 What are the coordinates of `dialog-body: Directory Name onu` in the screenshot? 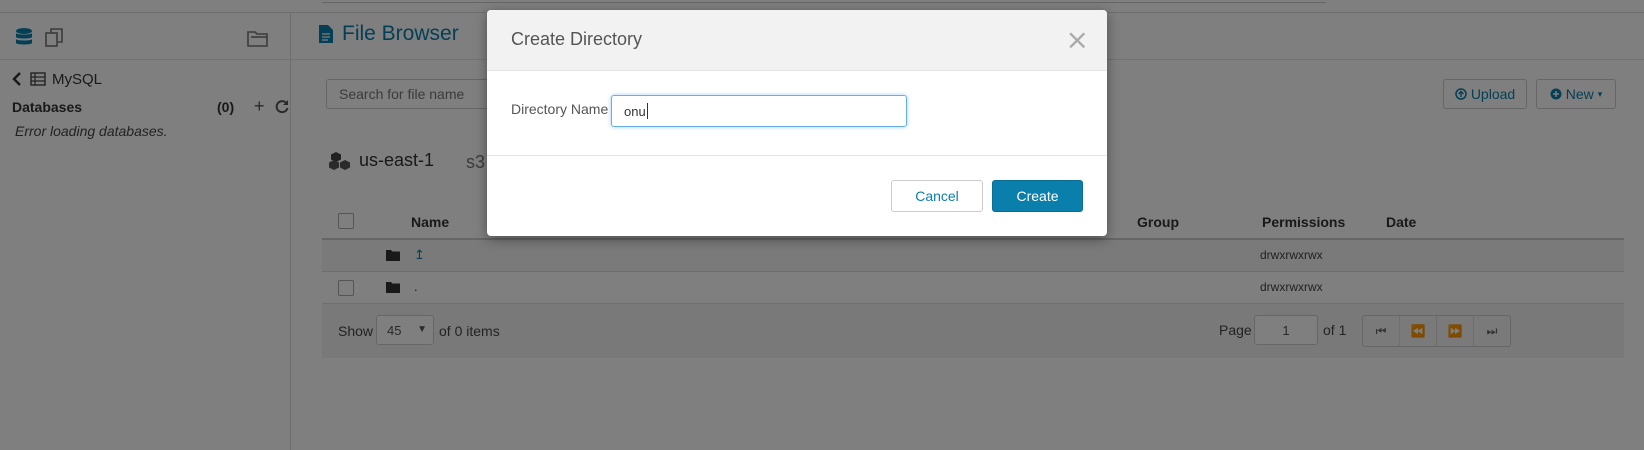 It's located at (797, 113).